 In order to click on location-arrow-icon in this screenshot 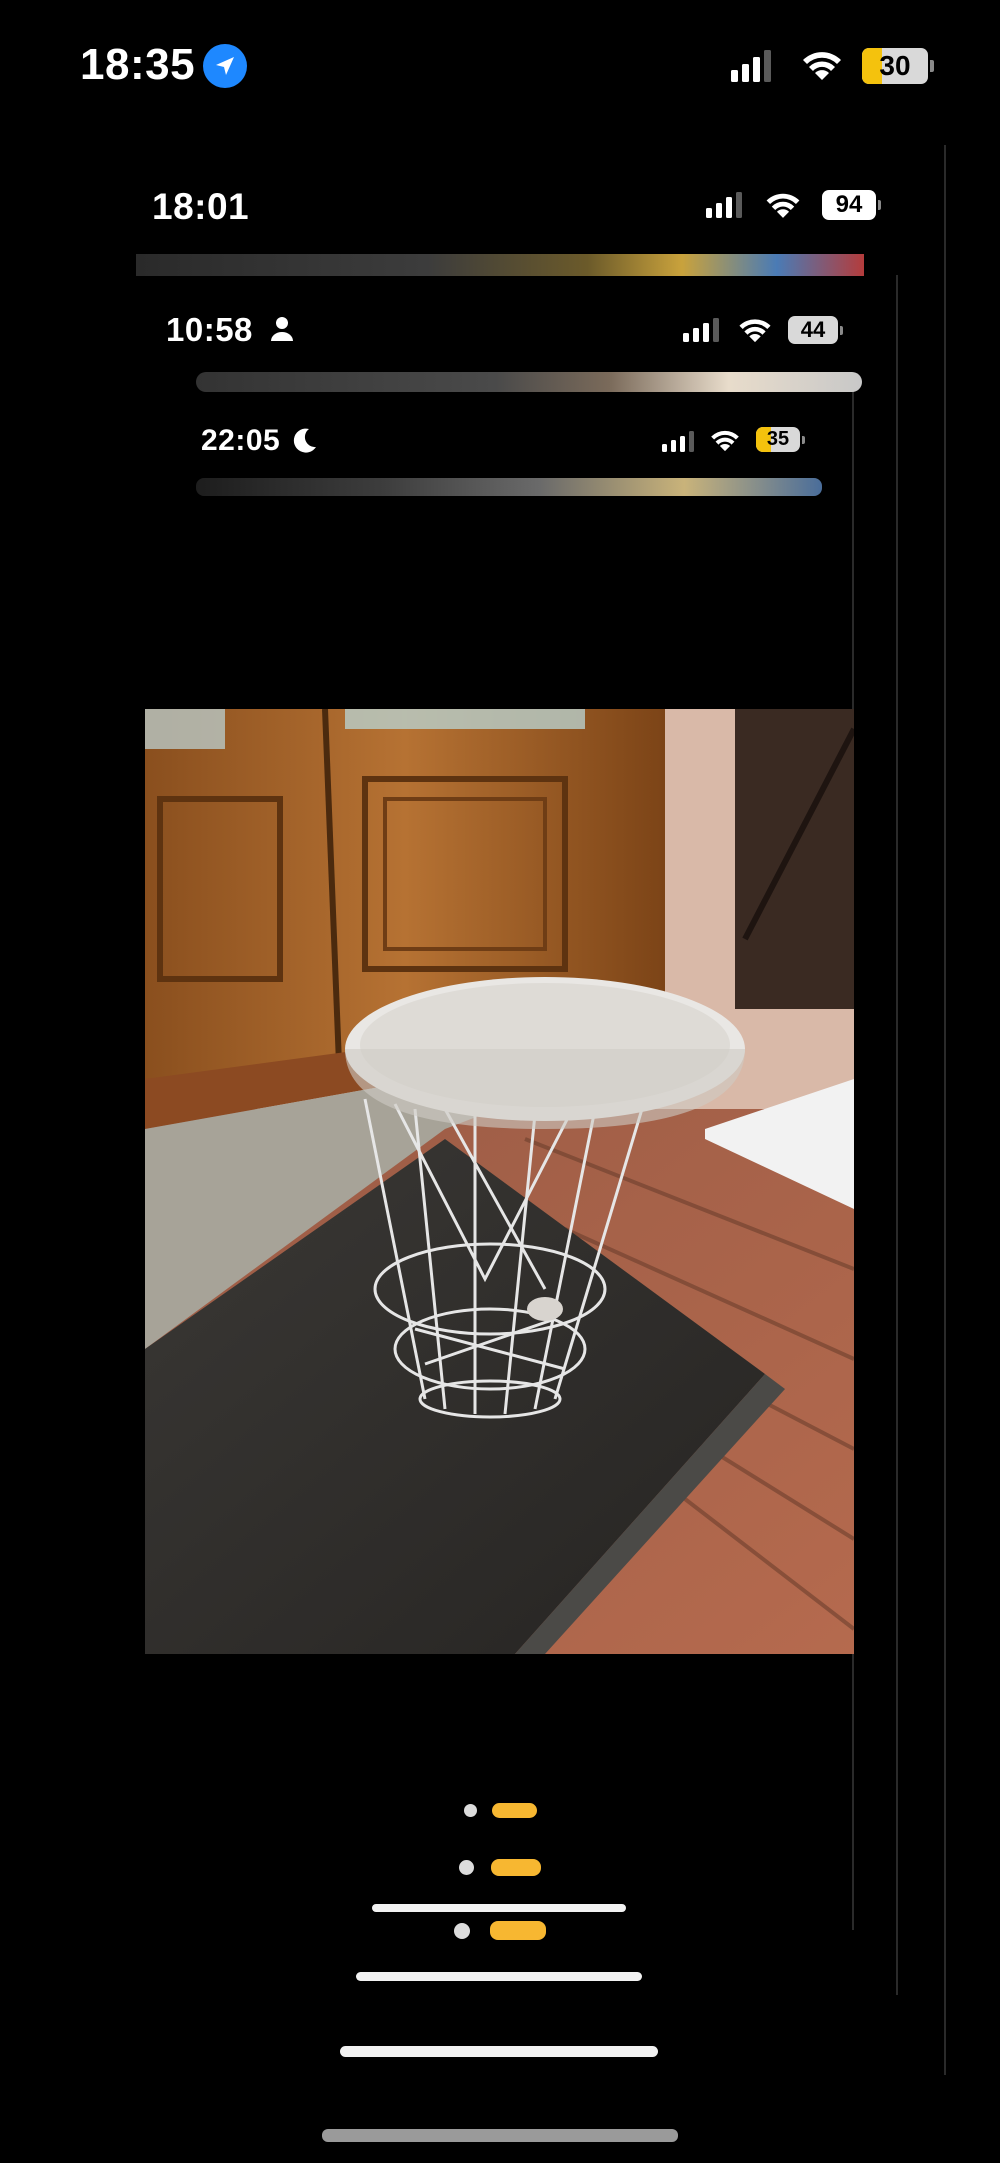, I will do `click(225, 66)`.